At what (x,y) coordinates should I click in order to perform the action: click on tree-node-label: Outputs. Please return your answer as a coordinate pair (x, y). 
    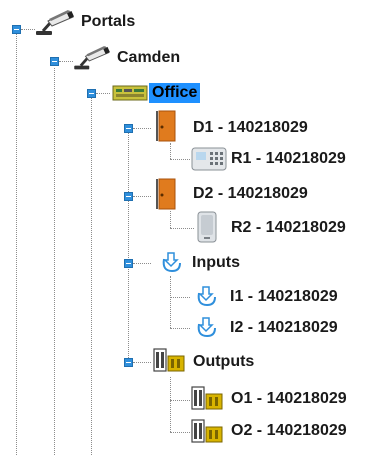
    Looking at the image, I should click on (223, 362).